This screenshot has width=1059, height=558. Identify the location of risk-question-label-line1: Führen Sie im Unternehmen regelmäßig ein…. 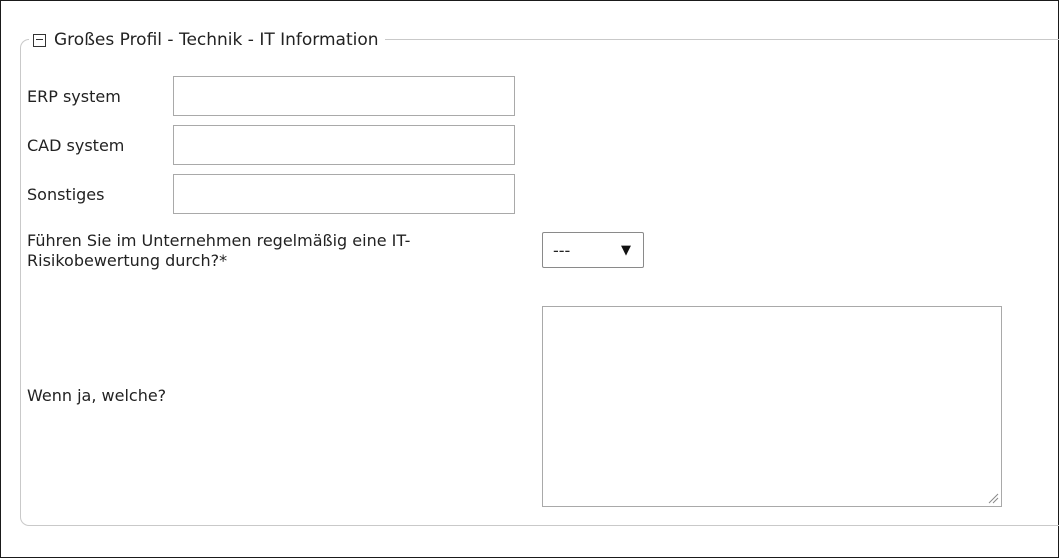
(219, 240).